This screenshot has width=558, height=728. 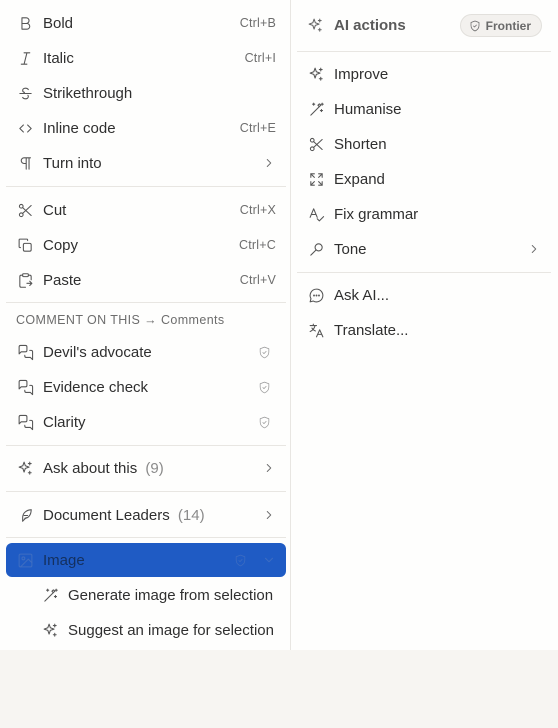 What do you see at coordinates (97, 352) in the screenshot?
I see `comment-item-label: Devil's advocate` at bounding box center [97, 352].